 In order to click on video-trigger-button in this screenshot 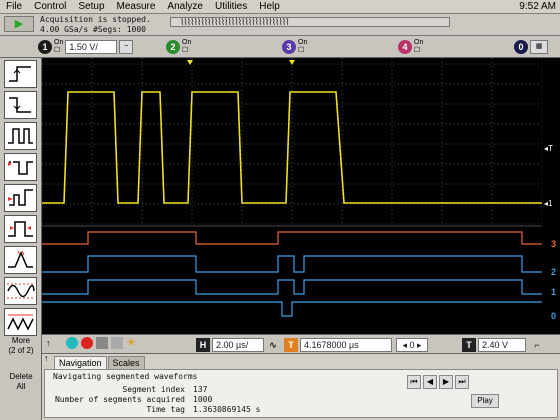, I will do `click(20, 322)`.